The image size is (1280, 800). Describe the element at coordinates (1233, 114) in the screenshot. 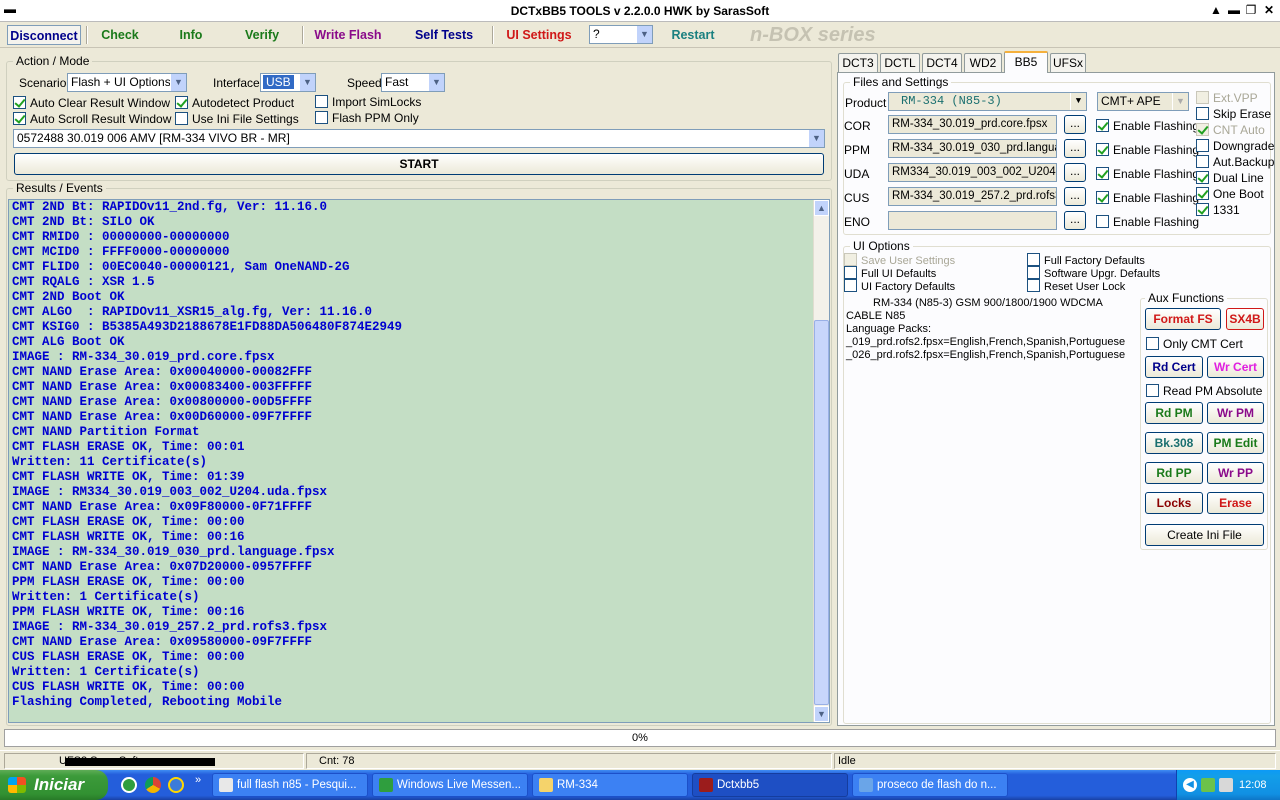

I see `skip-erase-checkbox: Skip Erase` at that location.